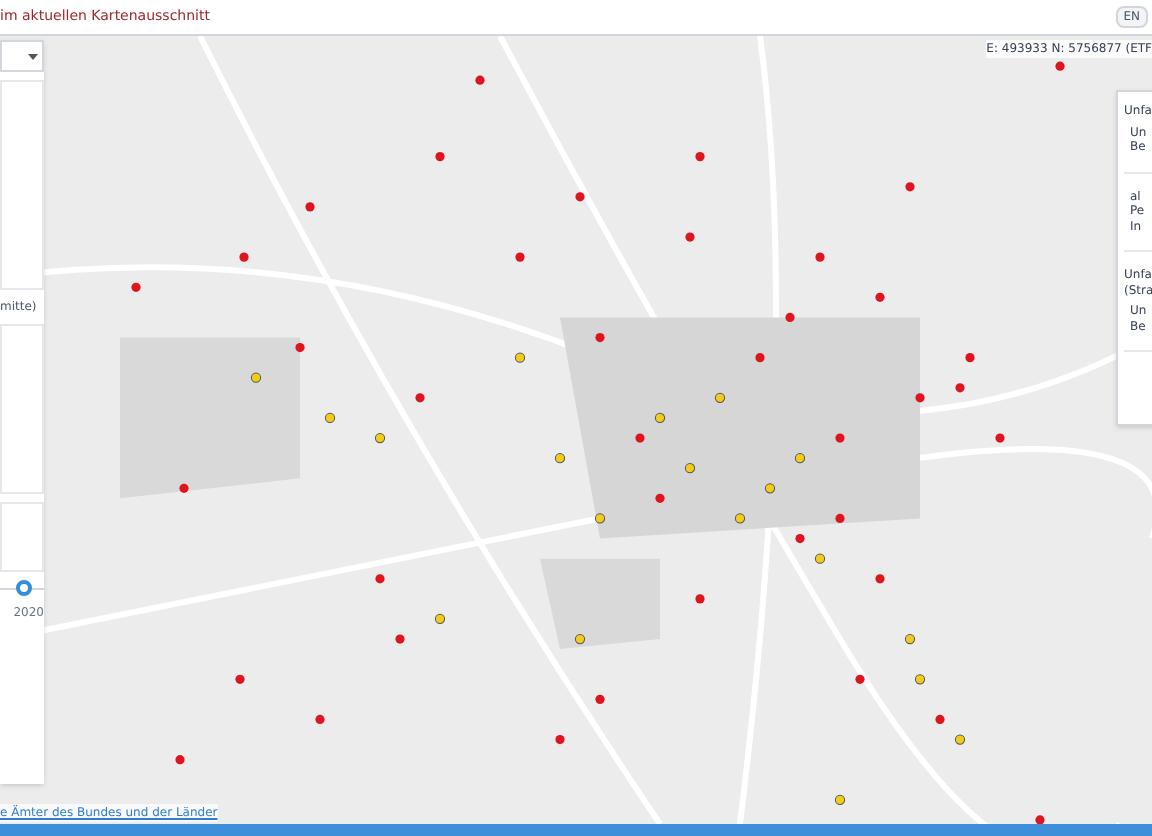  Describe the element at coordinates (22, 537) in the screenshot. I see `panel-box` at that location.